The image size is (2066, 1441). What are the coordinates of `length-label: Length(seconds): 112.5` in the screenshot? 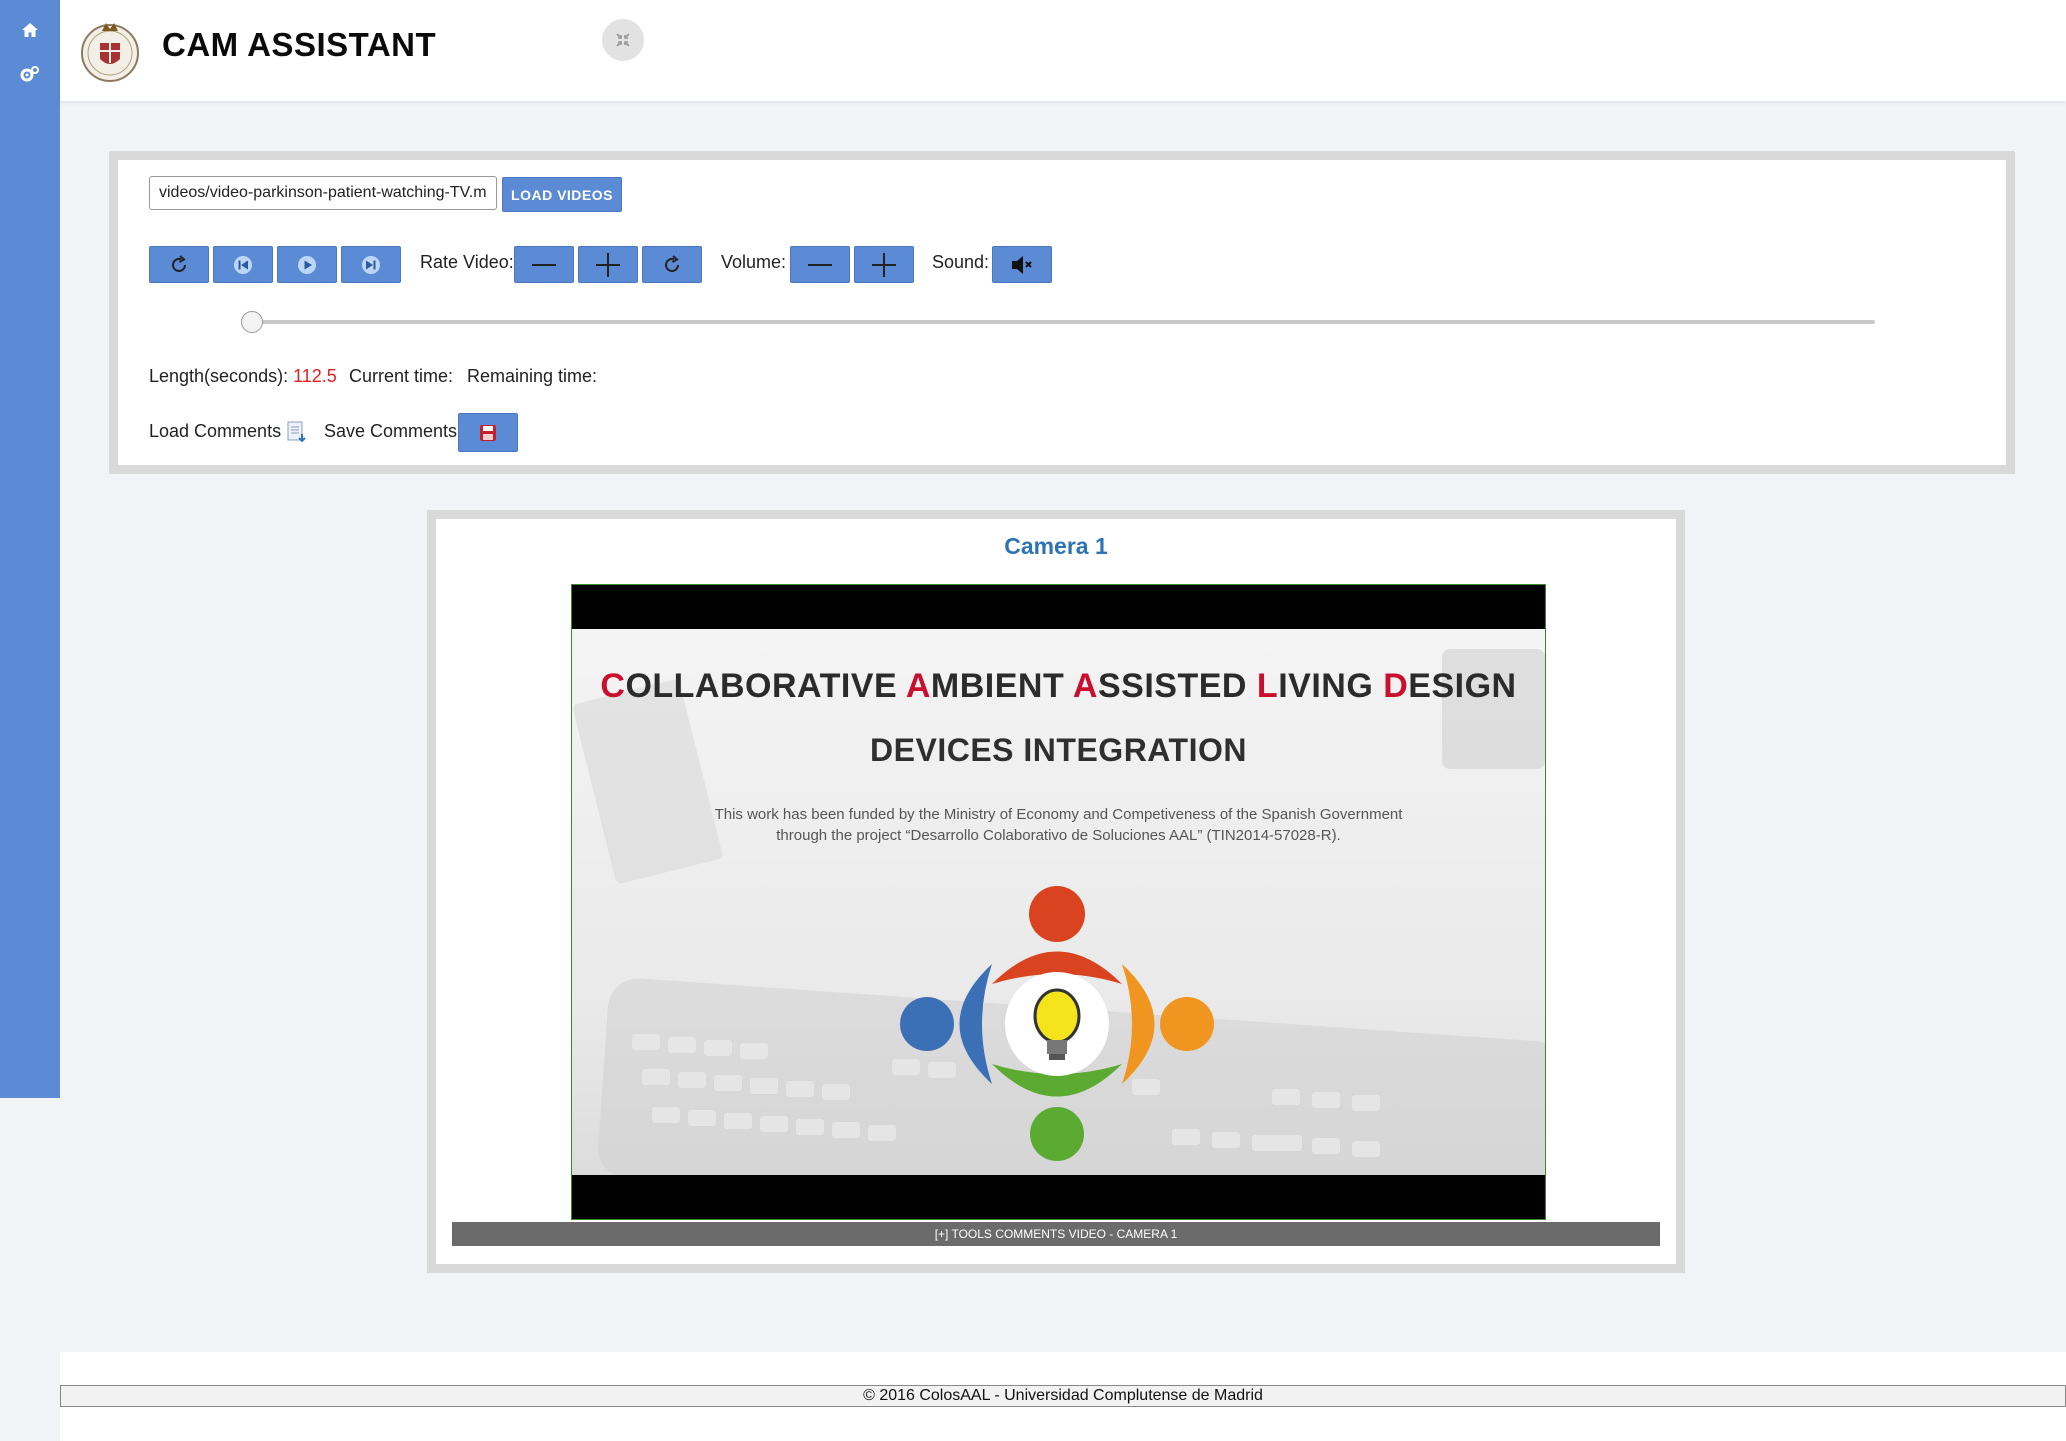 It's located at (243, 376).